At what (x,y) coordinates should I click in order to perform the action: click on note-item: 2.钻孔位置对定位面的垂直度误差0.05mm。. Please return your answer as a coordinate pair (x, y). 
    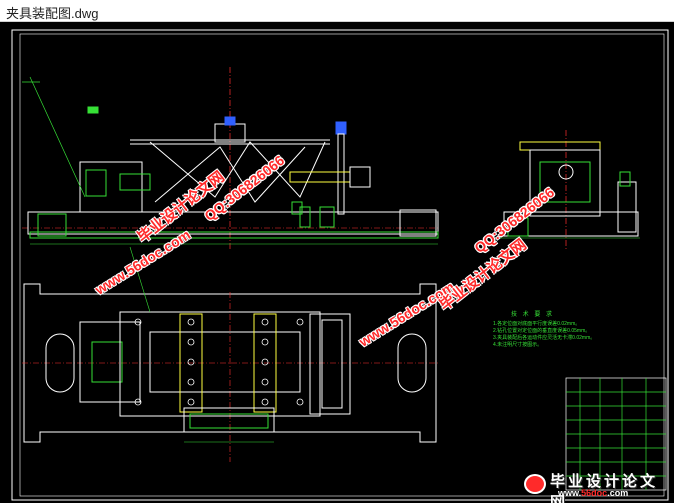
    Looking at the image, I should click on (542, 331).